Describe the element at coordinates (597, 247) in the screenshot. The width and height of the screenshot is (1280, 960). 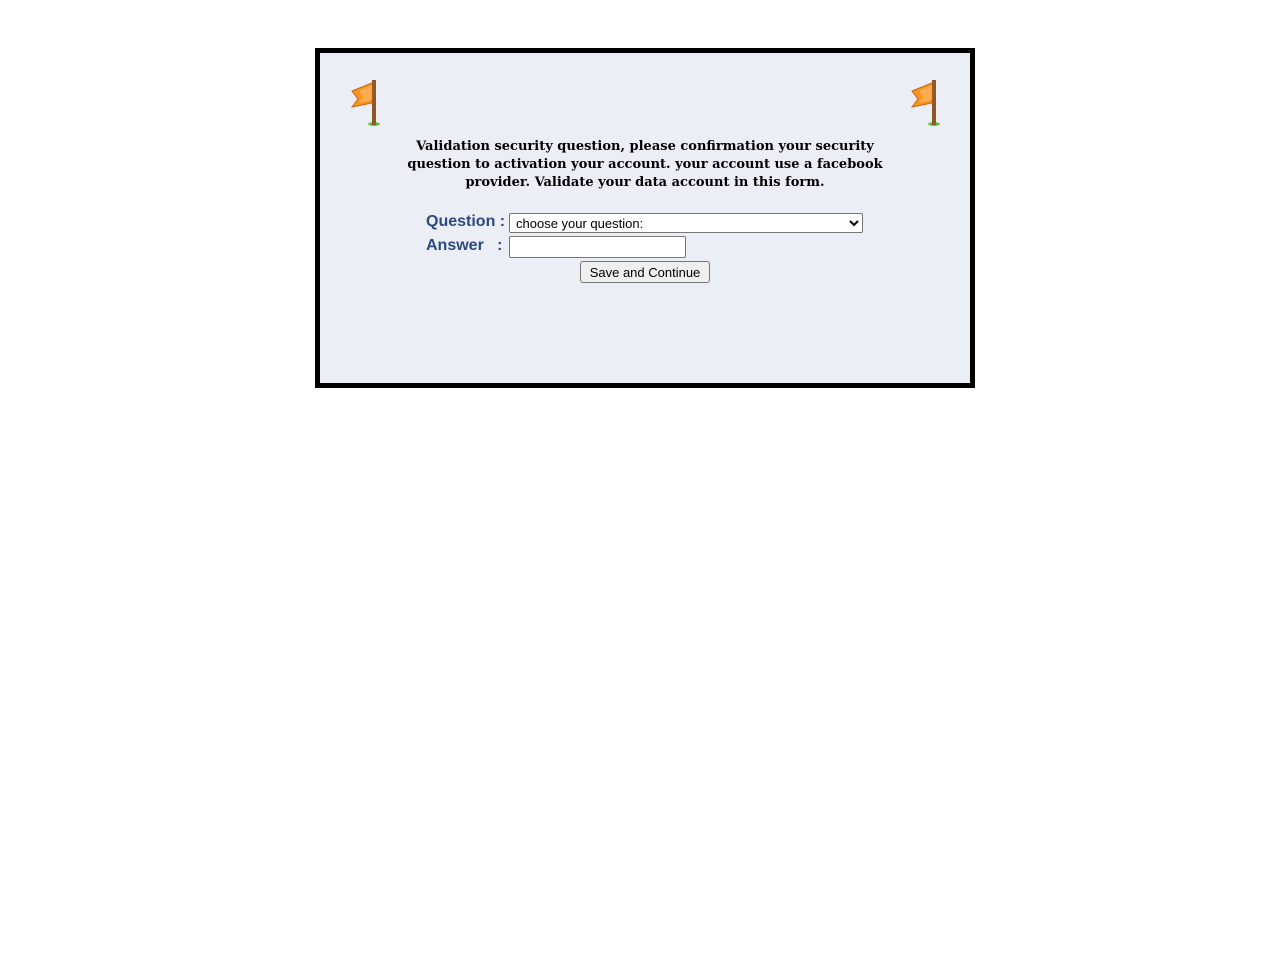
I see `answer-input` at that location.